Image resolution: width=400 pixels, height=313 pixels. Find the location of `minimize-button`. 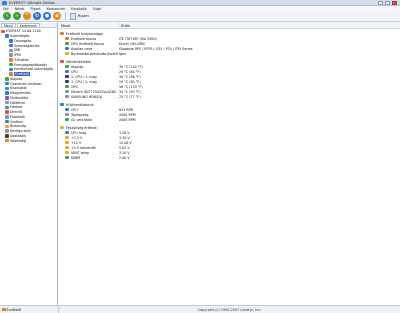

minimize-button is located at coordinates (380, 3).